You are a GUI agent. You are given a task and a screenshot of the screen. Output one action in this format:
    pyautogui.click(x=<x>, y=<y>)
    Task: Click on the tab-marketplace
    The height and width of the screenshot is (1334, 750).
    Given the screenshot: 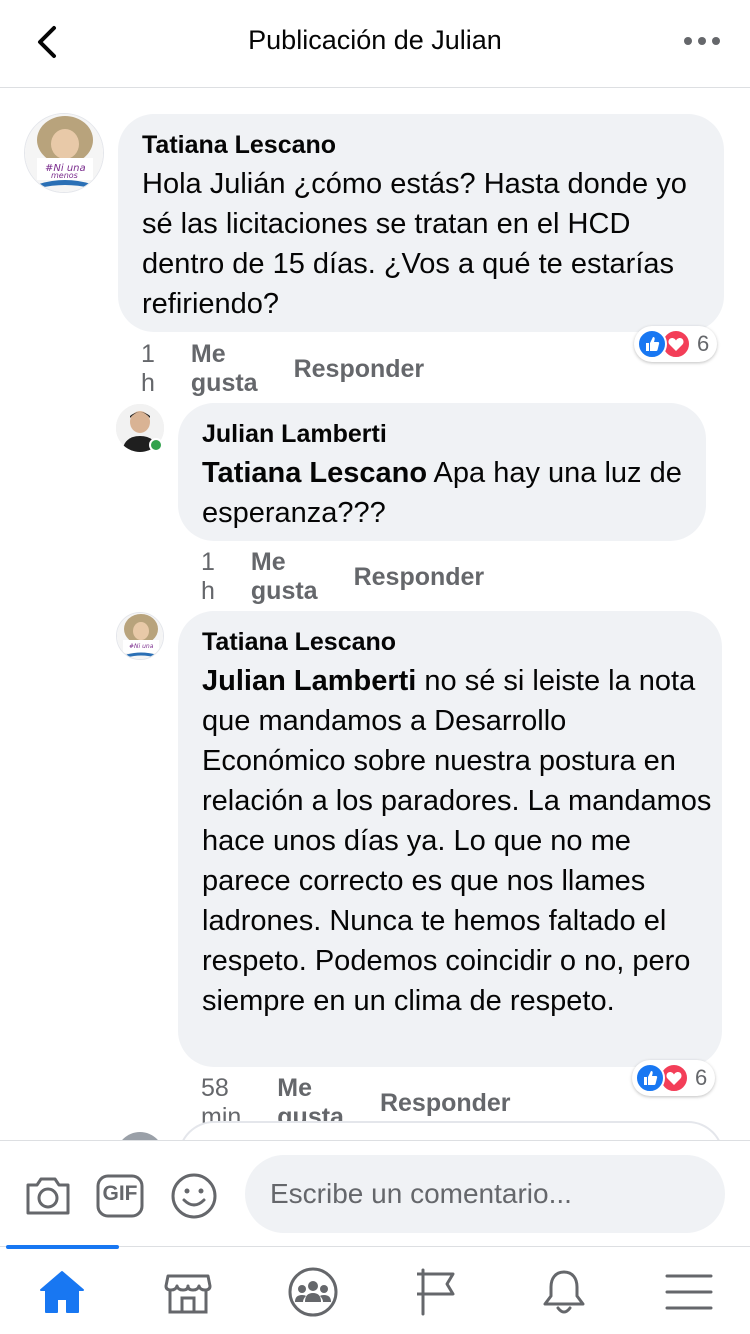 What is the action you would take?
    pyautogui.click(x=188, y=1292)
    